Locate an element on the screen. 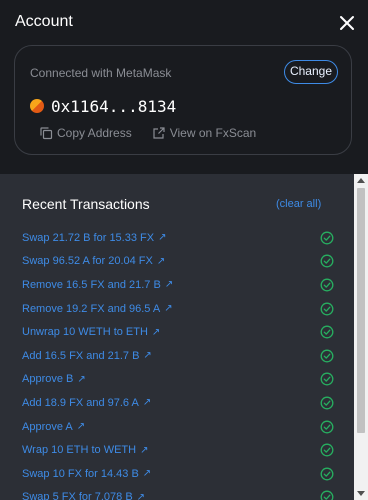 This screenshot has height=500, width=368. transaction-link: Wrap 10 ETH to WETH ↗ is located at coordinates (85, 450).